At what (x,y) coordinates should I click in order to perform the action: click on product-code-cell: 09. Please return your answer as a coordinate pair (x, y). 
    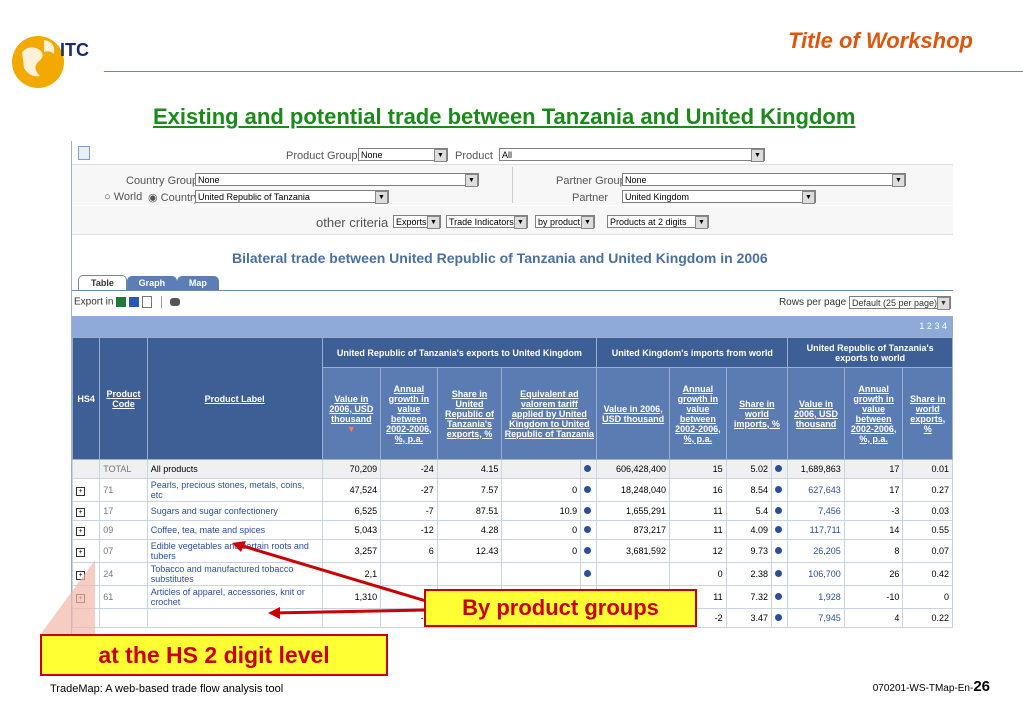
    Looking at the image, I should click on (123, 530).